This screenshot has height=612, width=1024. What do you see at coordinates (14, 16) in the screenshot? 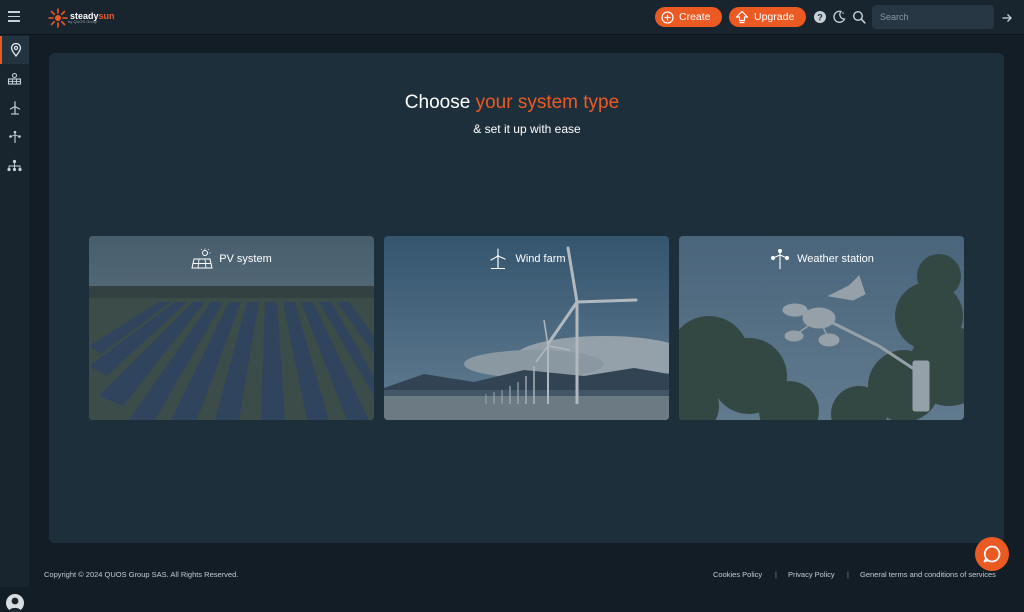
I see `menu-icon` at bounding box center [14, 16].